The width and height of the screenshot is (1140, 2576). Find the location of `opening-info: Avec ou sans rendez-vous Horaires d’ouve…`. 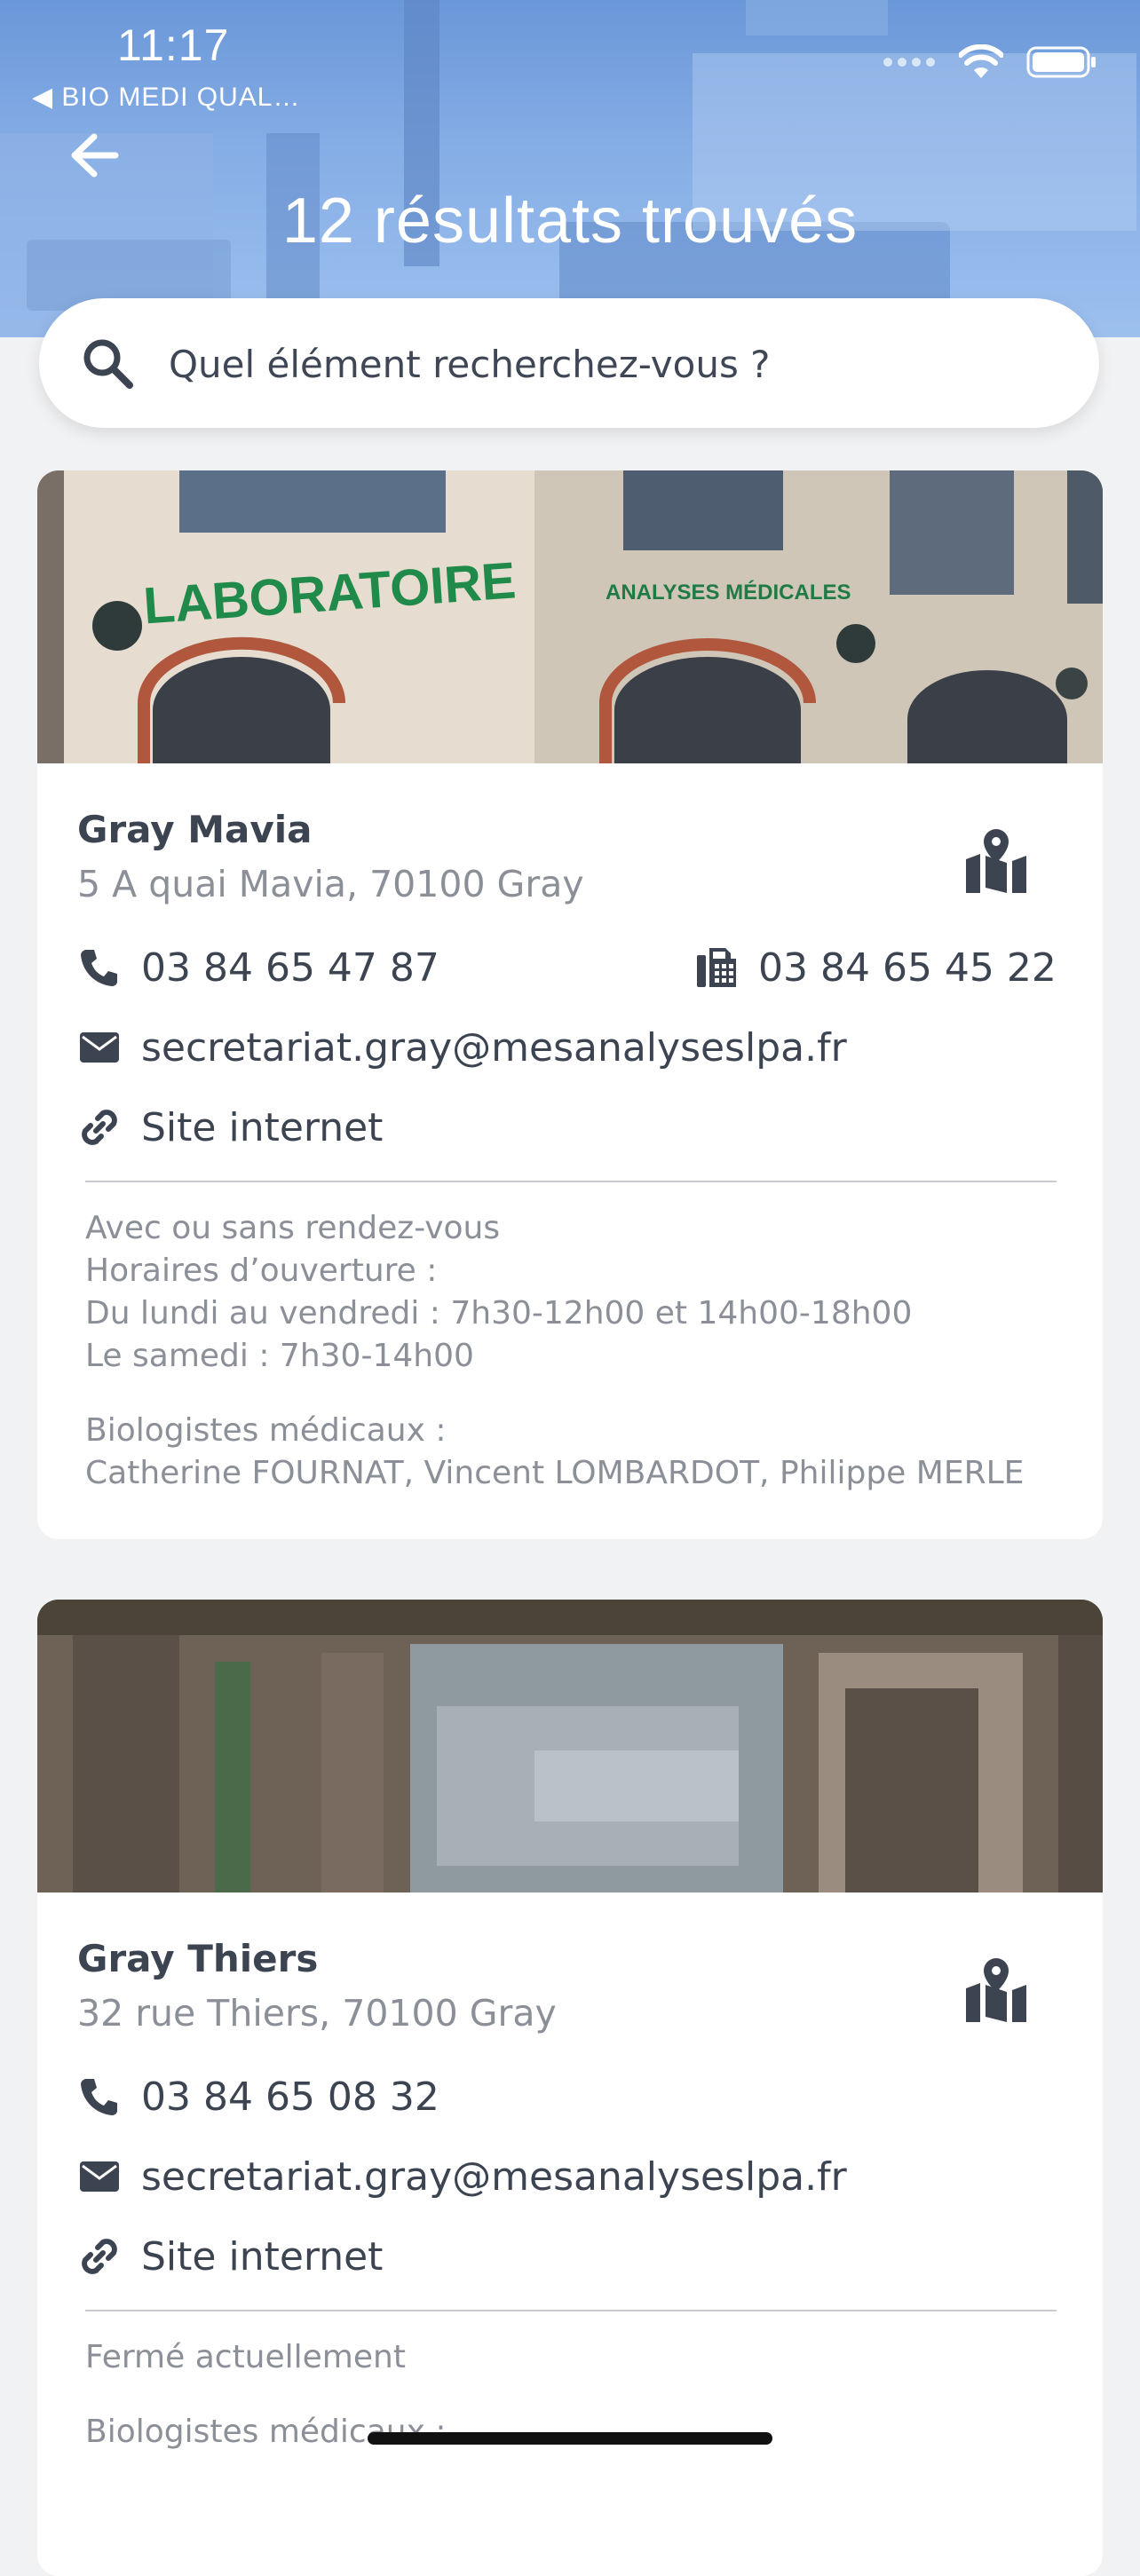

opening-info: Avec ou sans rendez-vous Horaires d’ouve… is located at coordinates (554, 1351).